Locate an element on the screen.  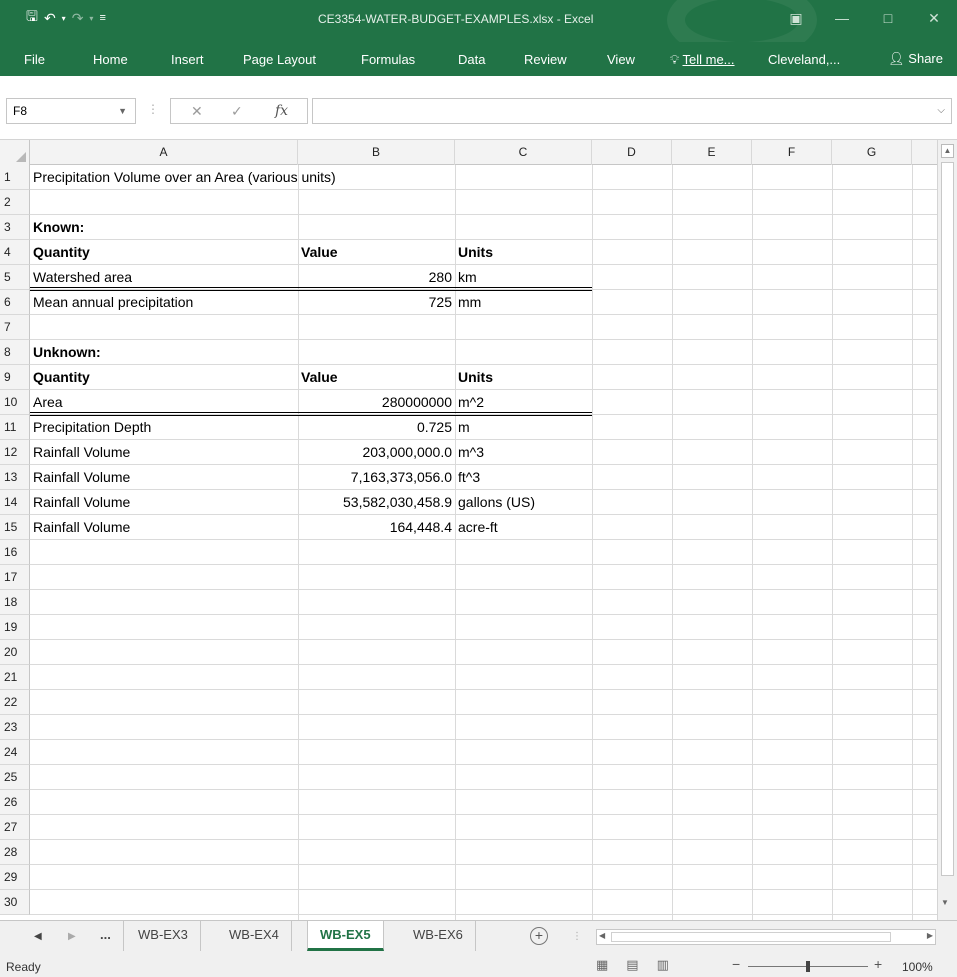
save-icon: 🖫 is located at coordinates (32, 18).